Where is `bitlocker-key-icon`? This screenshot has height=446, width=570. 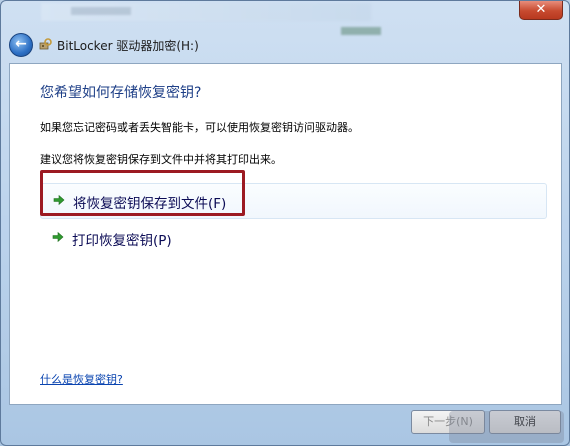
bitlocker-key-icon is located at coordinates (45, 44).